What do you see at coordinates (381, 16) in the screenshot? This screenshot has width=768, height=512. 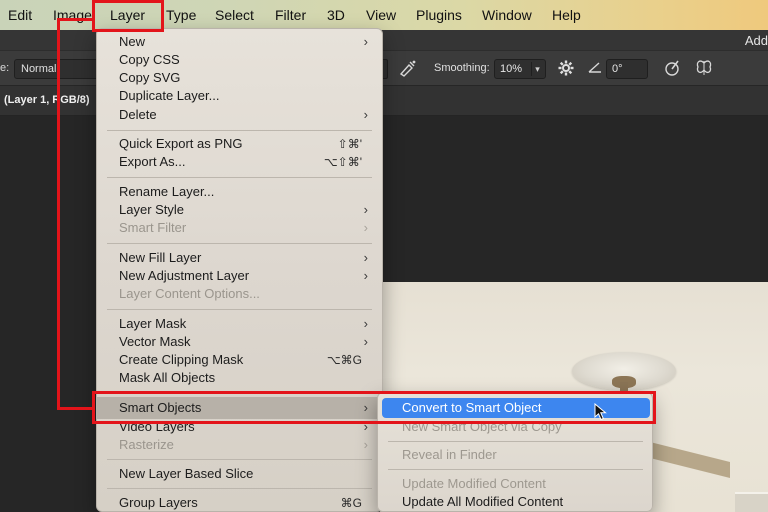 I see `menu-view: View` at bounding box center [381, 16].